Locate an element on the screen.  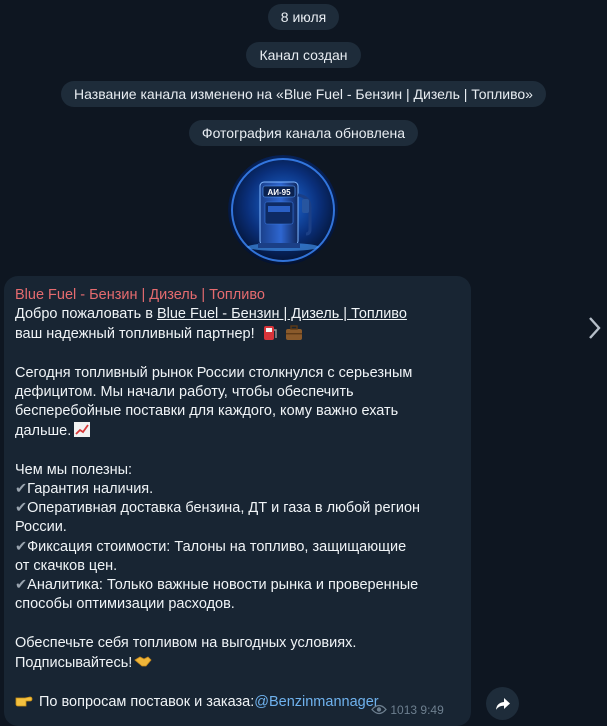
contact-prefix: По вопросам поставок и заказа: is located at coordinates (147, 702).